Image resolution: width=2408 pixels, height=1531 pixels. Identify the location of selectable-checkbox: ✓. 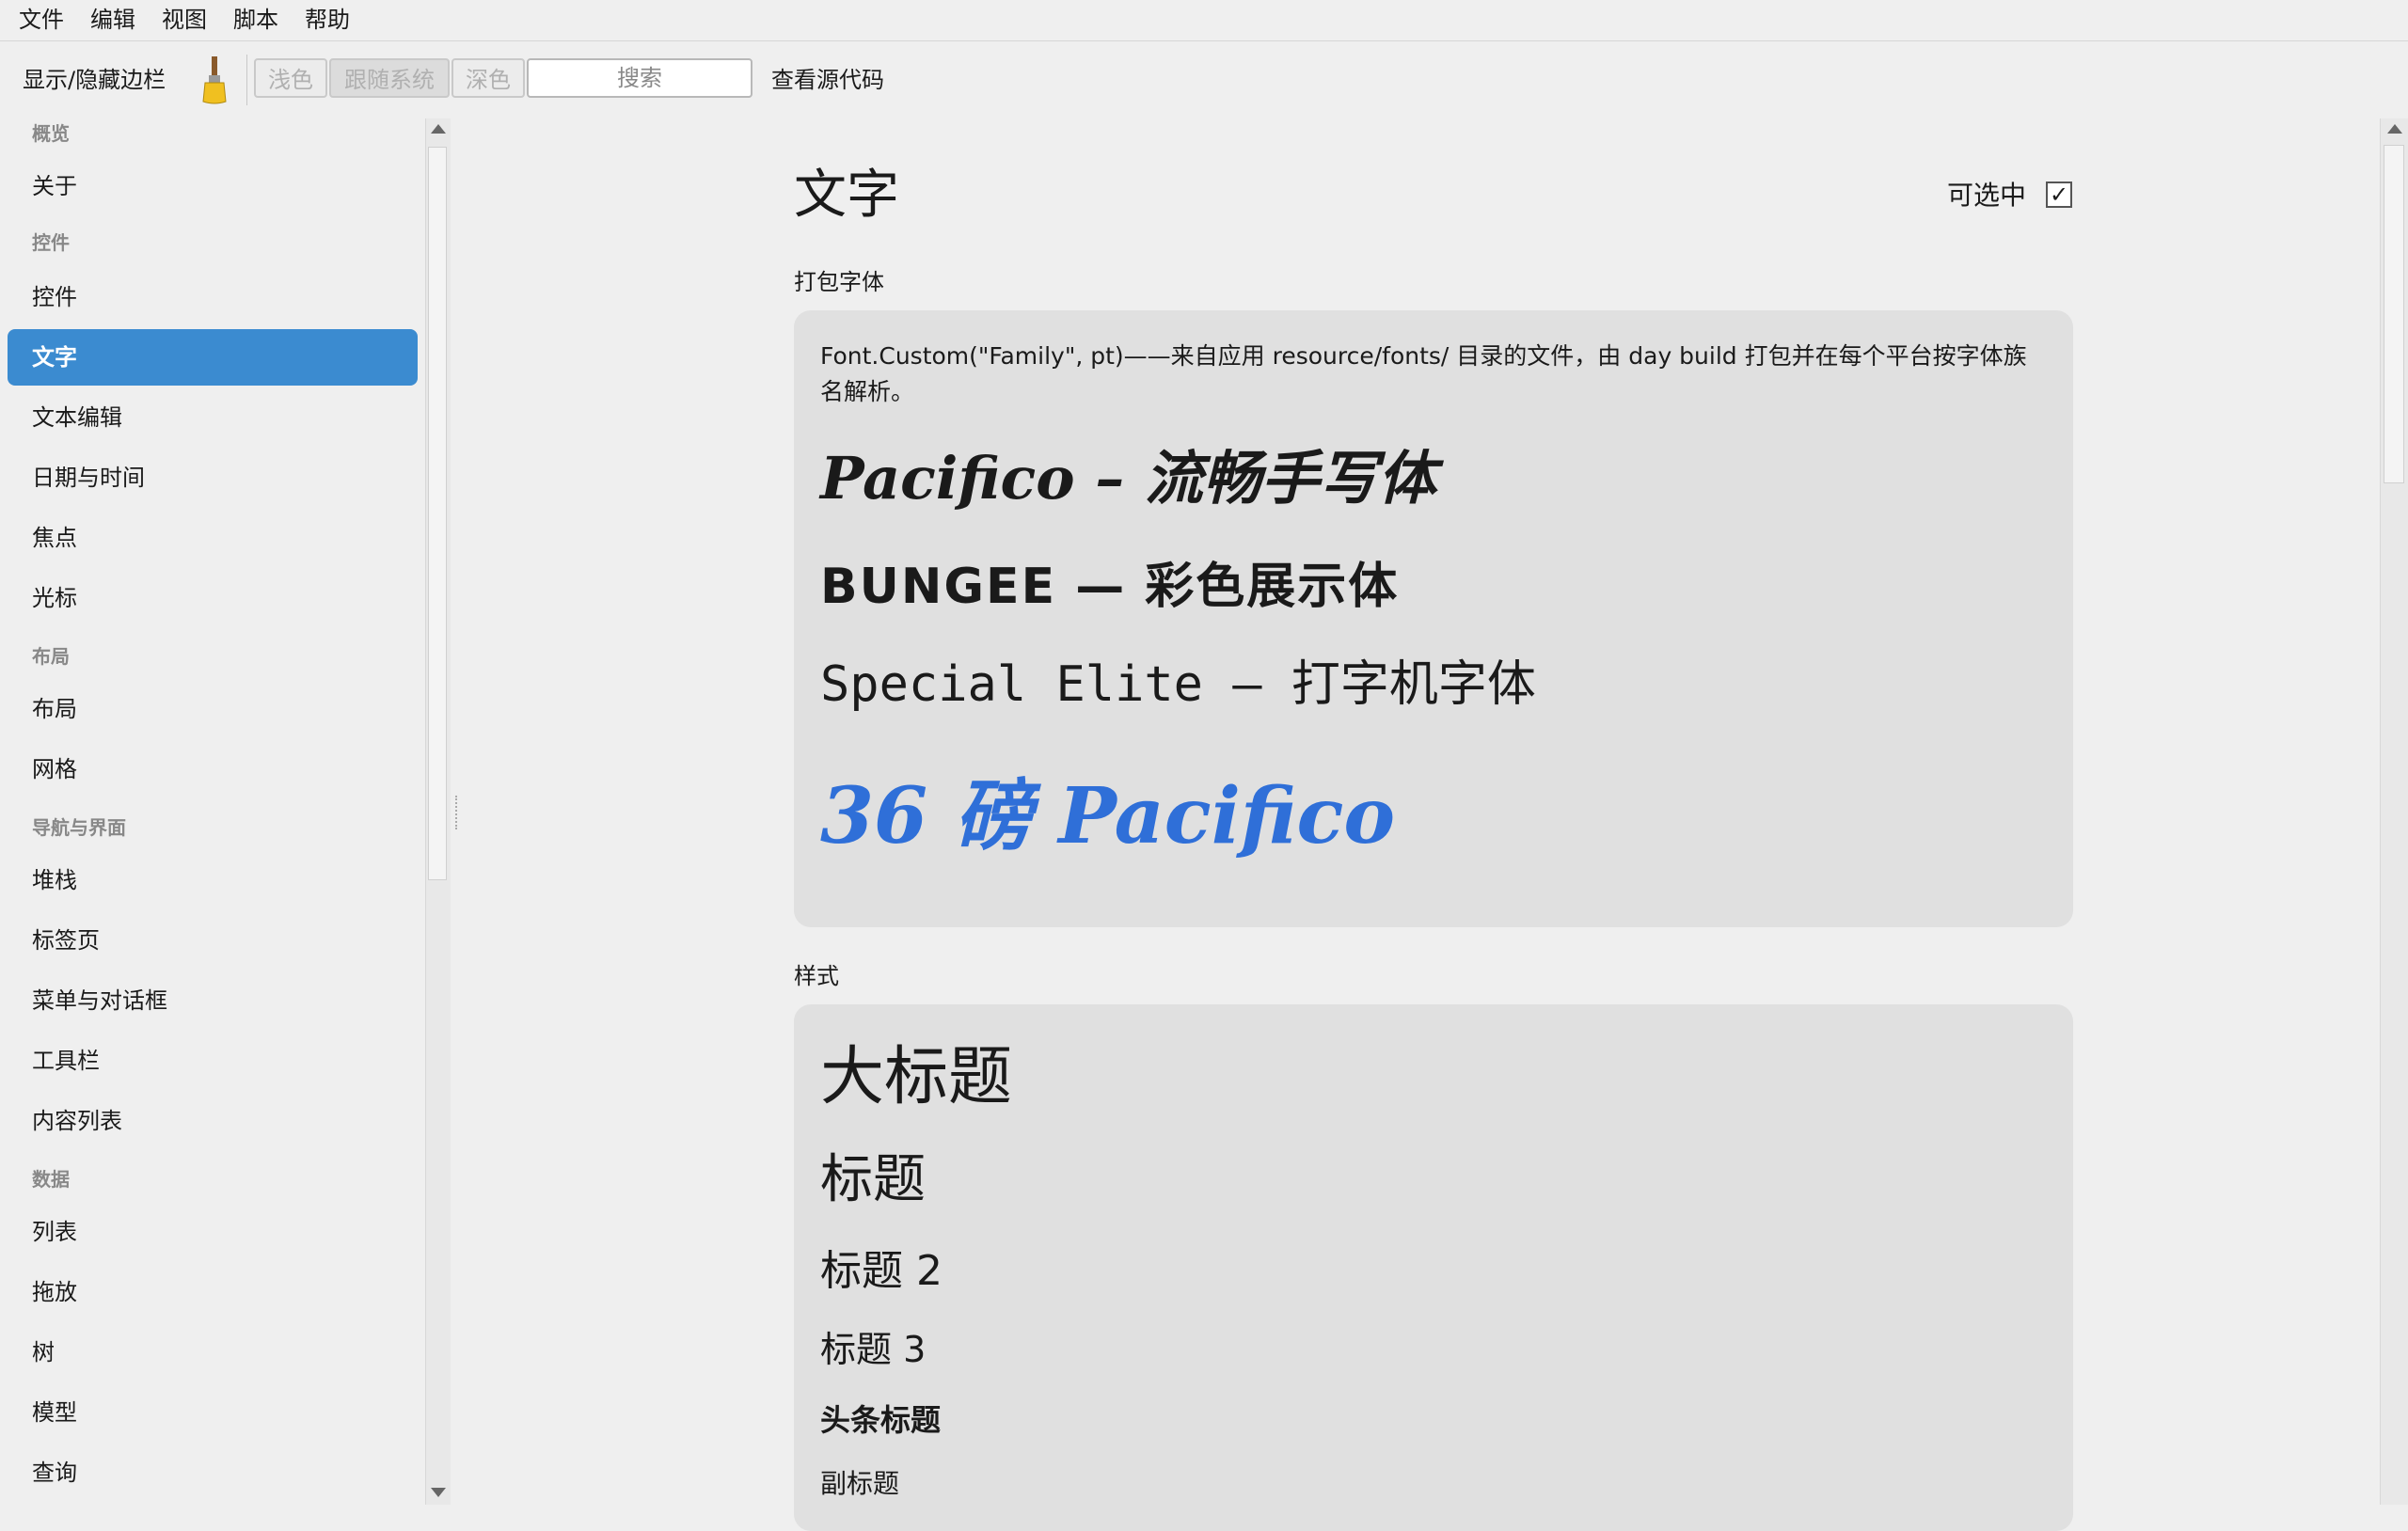
(2059, 195).